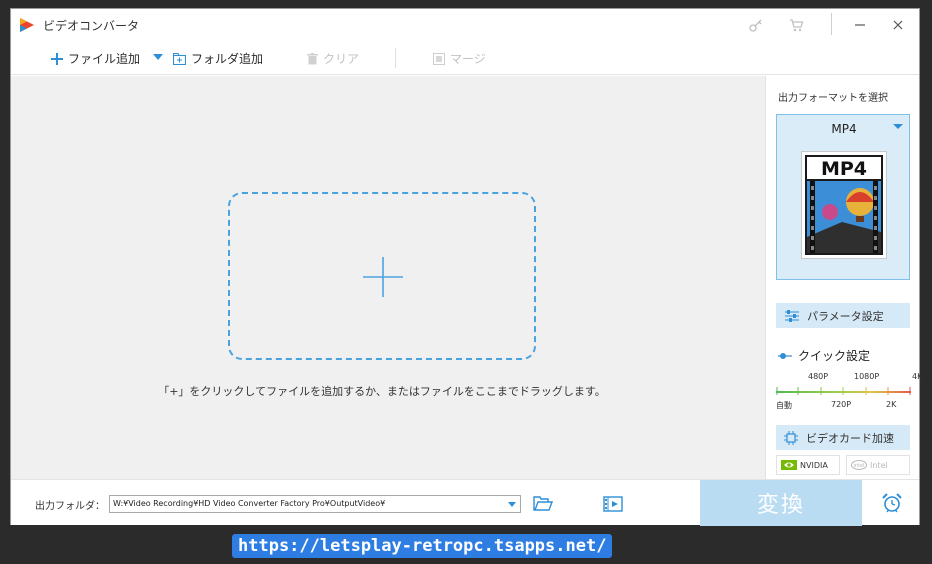 This screenshot has width=932, height=564. What do you see at coordinates (439, 58) in the screenshot?
I see `merge-icon` at bounding box center [439, 58].